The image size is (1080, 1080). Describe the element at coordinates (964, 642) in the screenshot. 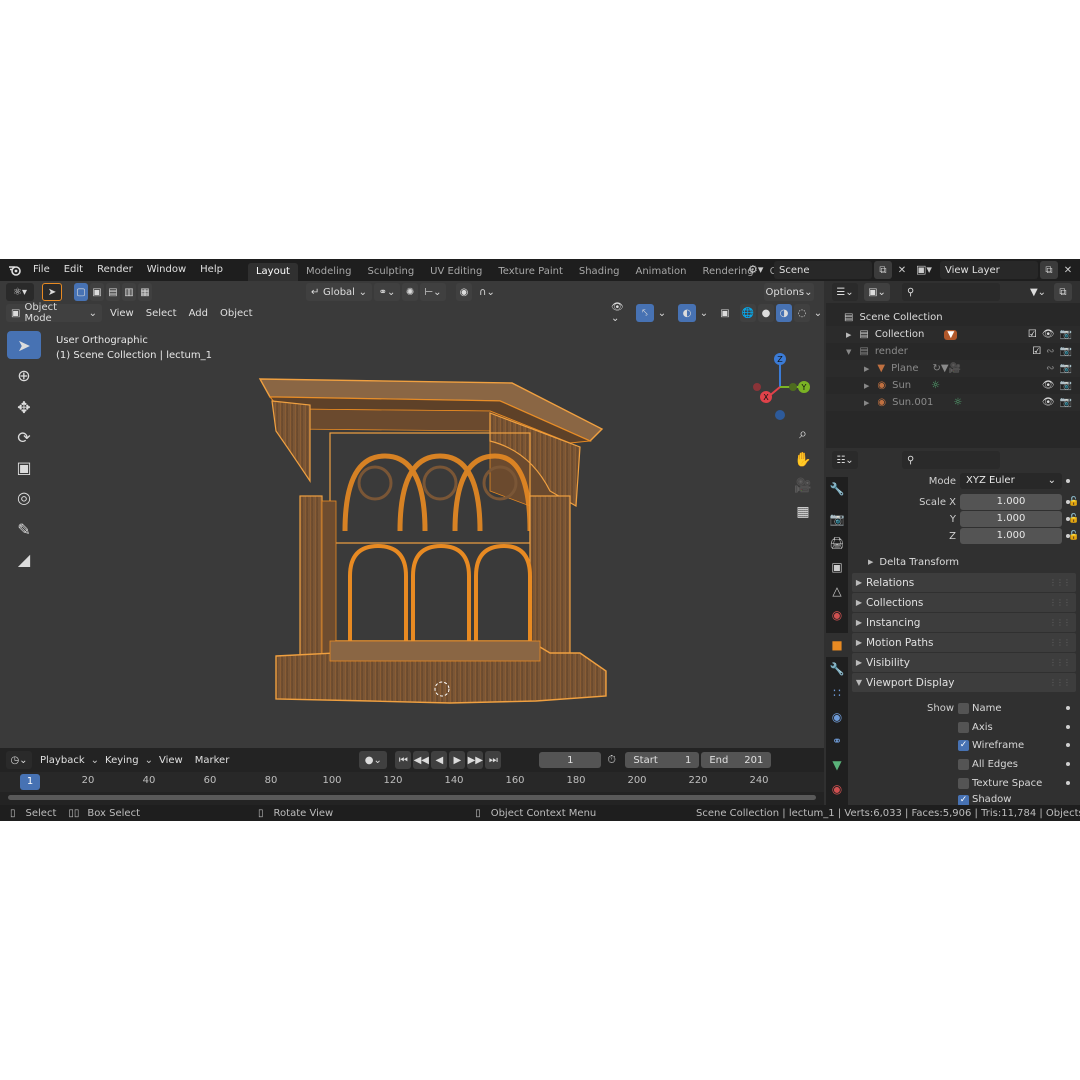

I see `panel-motion-paths: ▶ Motion Paths ⋮⋮⋮` at that location.